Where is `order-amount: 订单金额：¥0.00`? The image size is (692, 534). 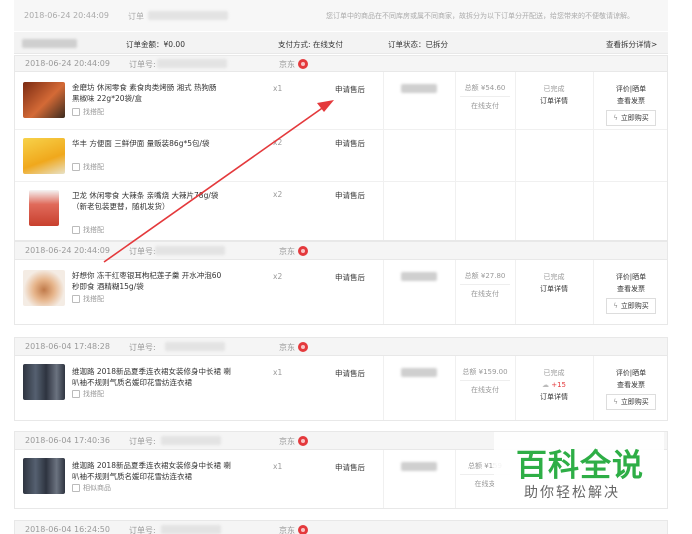
order-amount: 订单金额：¥0.00 is located at coordinates (155, 44).